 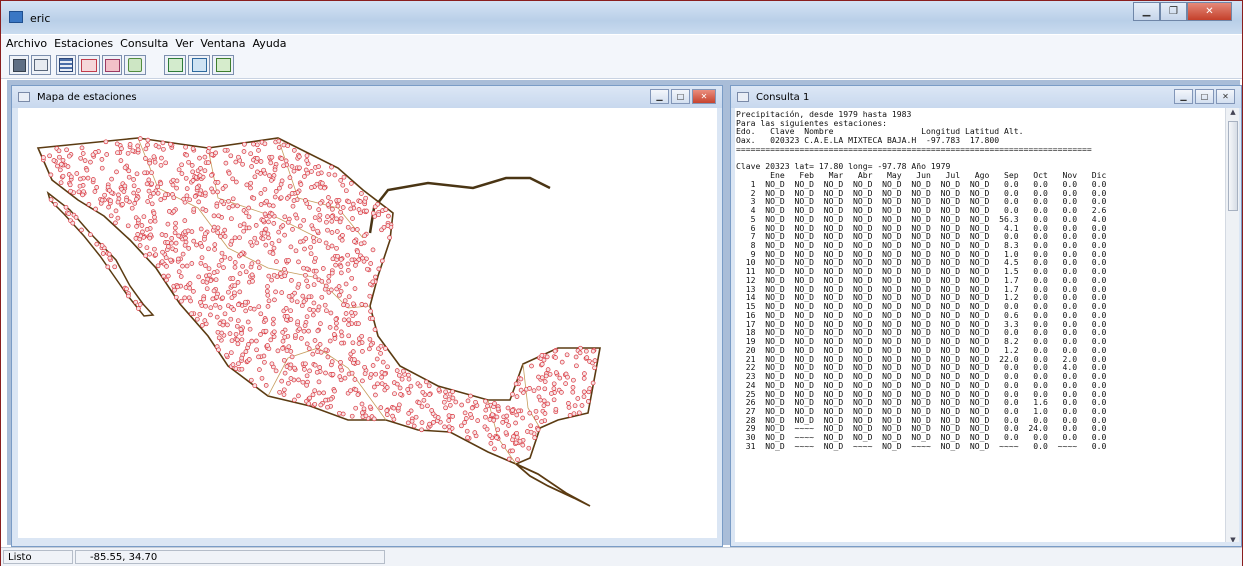 I want to click on scroll-thumb, so click(x=1233, y=166).